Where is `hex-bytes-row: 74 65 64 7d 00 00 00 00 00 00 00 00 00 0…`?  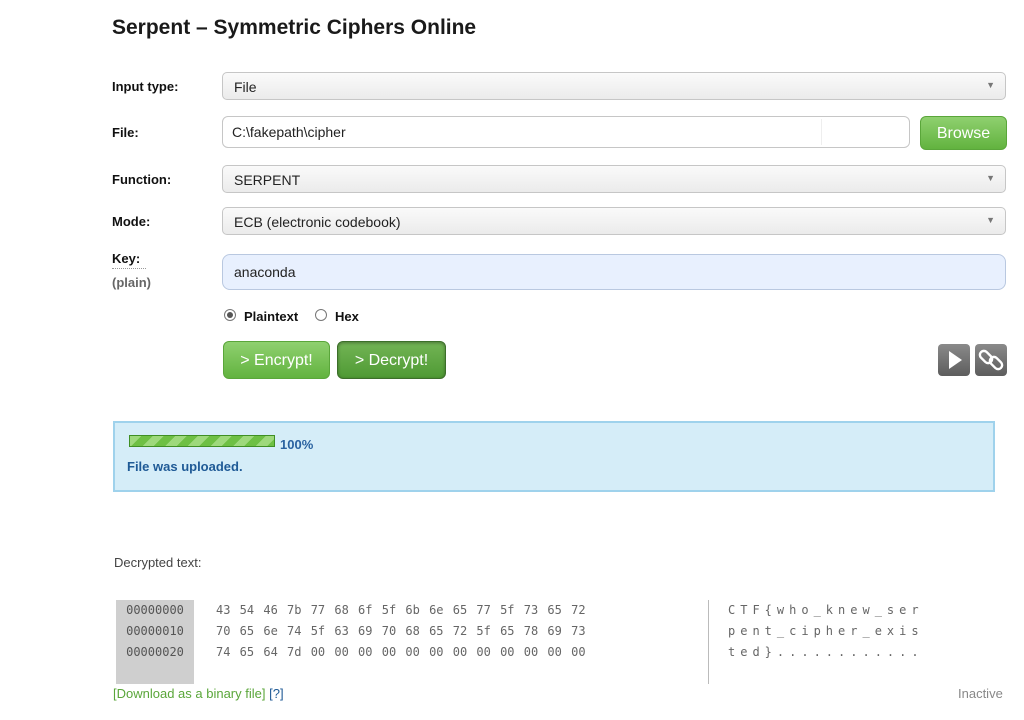 hex-bytes-row: 74 65 64 7d 00 00 00 00 00 00 00 00 00 0… is located at coordinates (401, 652).